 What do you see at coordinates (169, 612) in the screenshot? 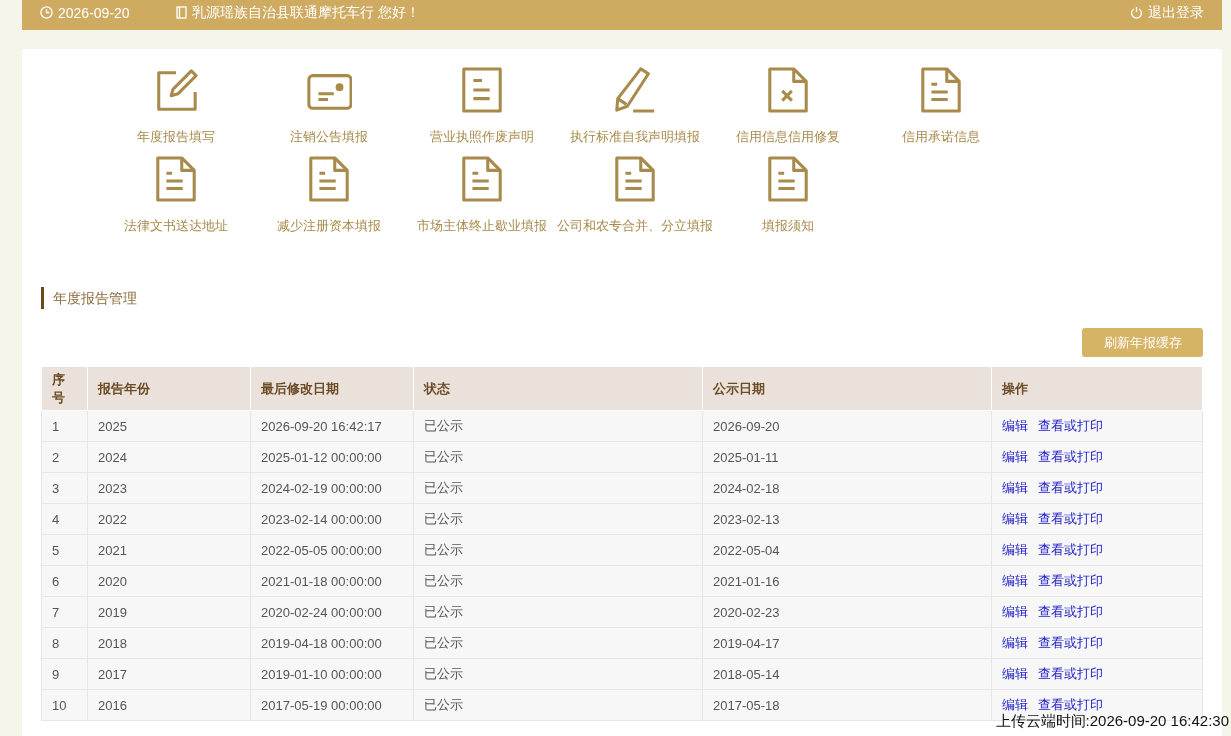
I see `table-cell: 2019` at bounding box center [169, 612].